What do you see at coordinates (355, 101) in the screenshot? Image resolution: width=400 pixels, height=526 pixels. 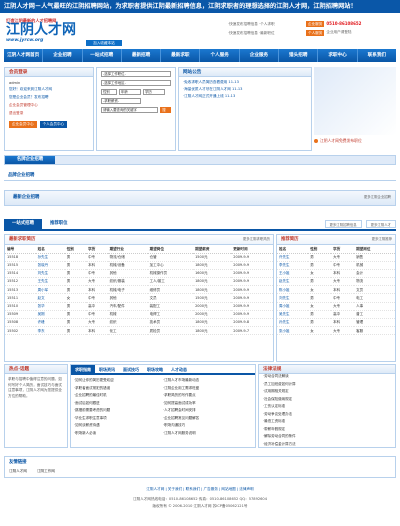 I see `ad-banner-image` at bounding box center [355, 101].